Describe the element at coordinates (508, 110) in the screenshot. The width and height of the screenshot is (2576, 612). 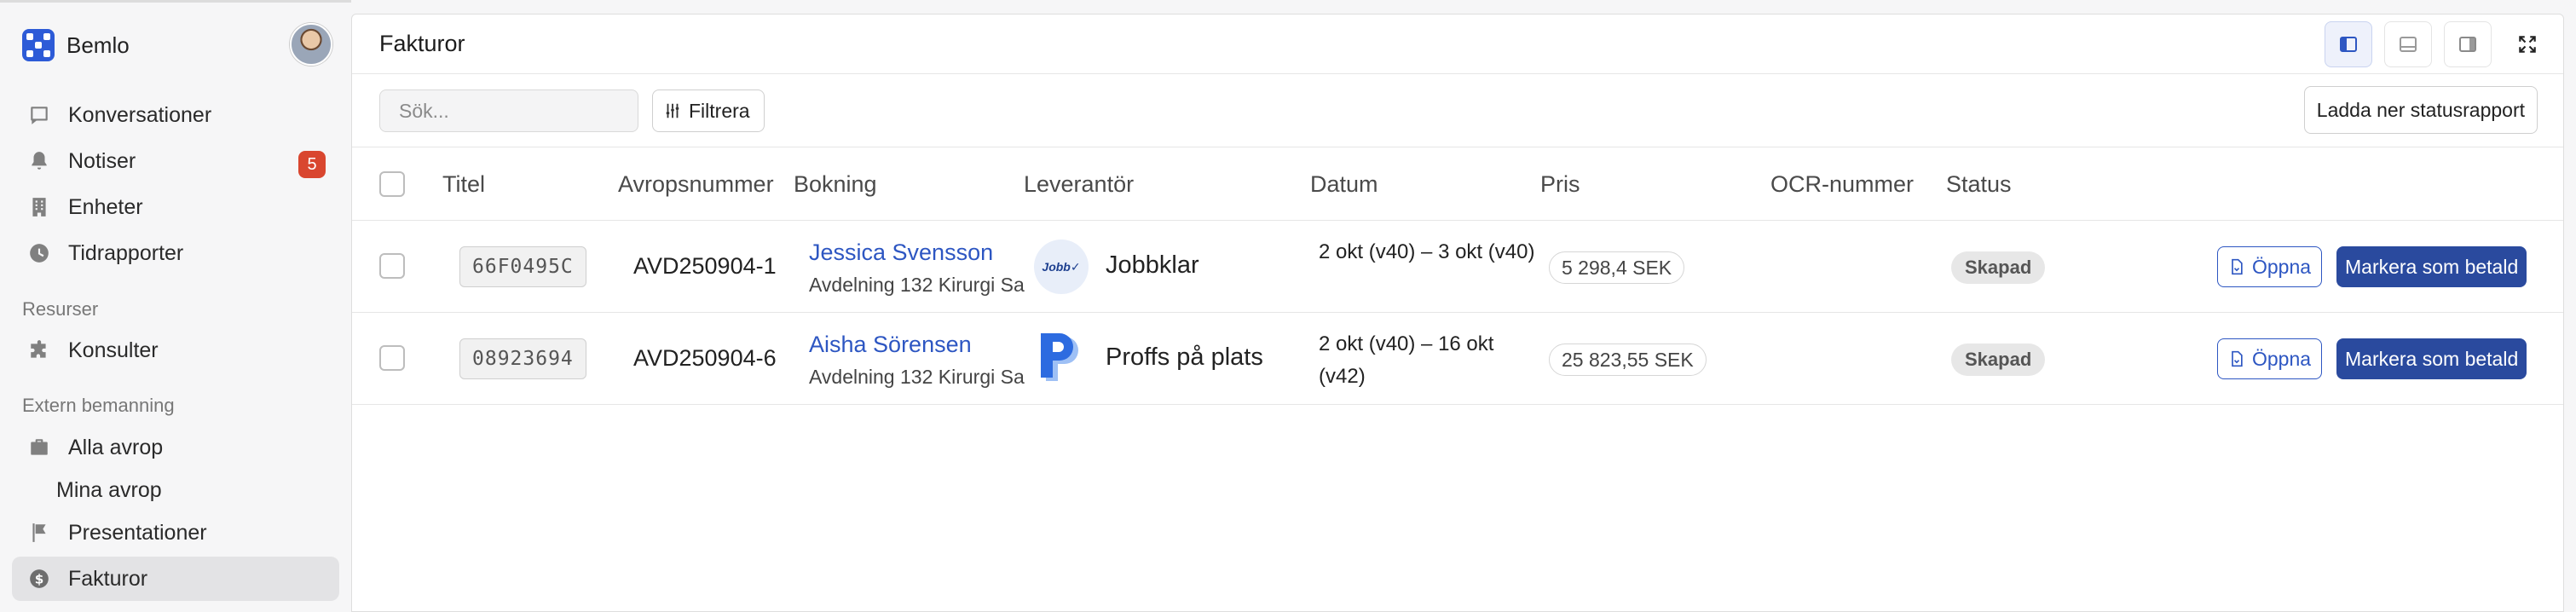
I see `search-input` at that location.